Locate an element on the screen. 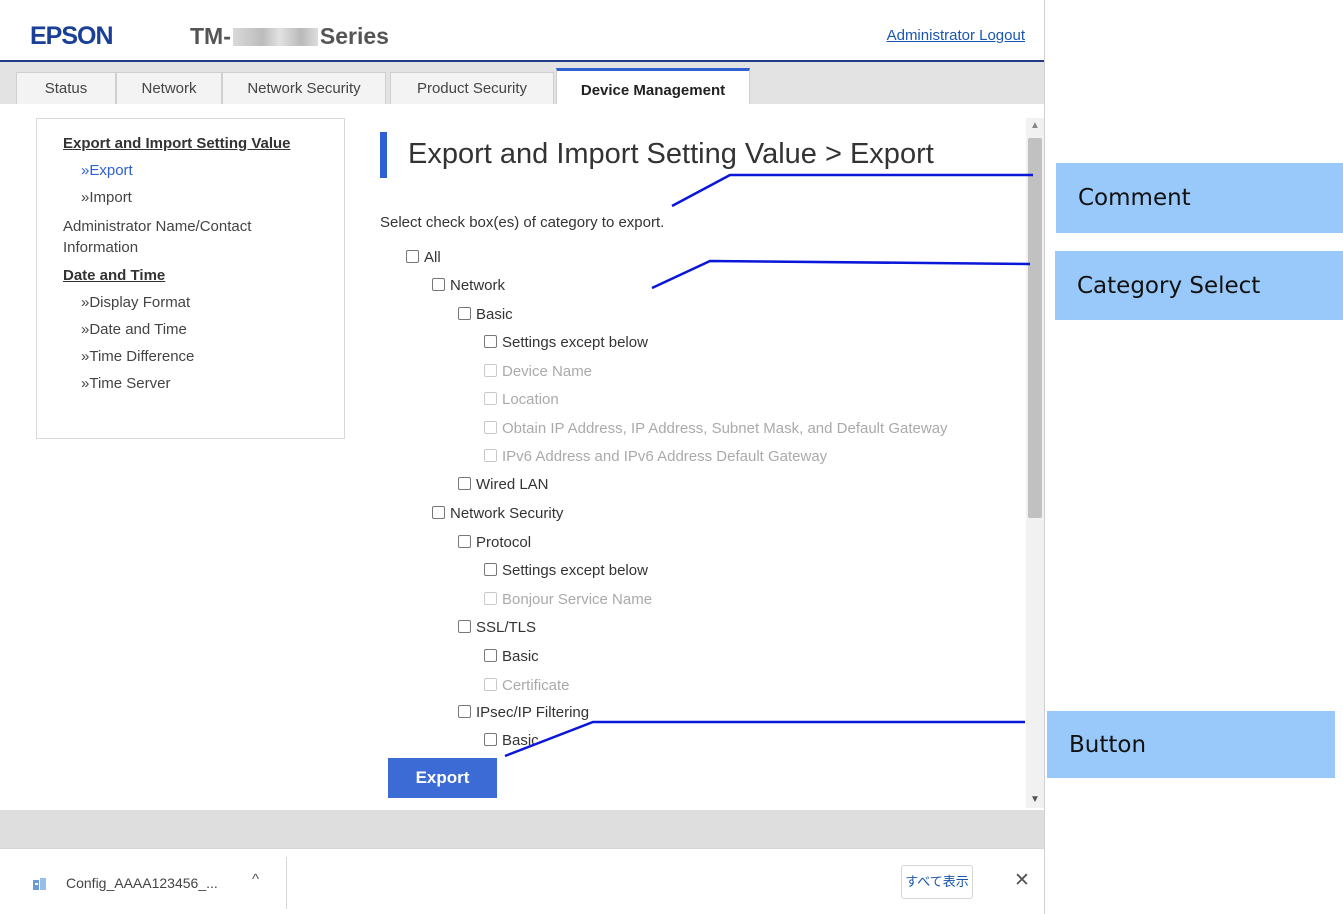  category-select-leader-line is located at coordinates (841, 274).